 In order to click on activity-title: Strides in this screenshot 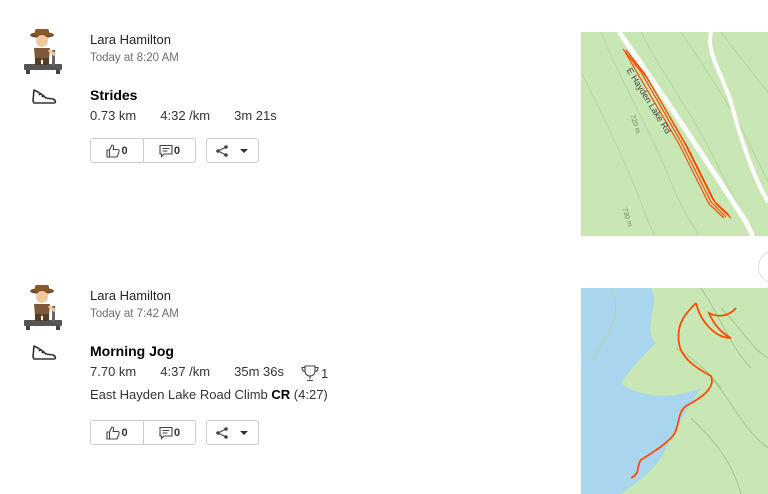, I will do `click(113, 95)`.